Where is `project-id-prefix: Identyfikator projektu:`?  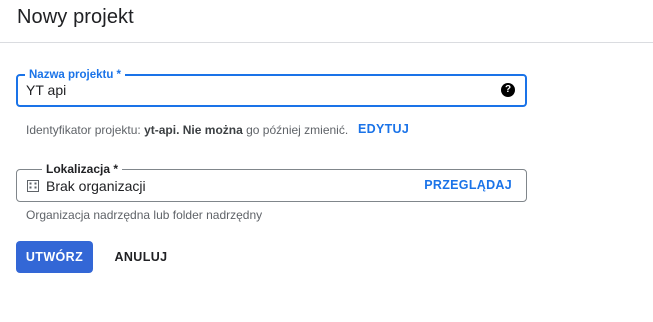
project-id-prefix: Identyfikator projektu: is located at coordinates (83, 130).